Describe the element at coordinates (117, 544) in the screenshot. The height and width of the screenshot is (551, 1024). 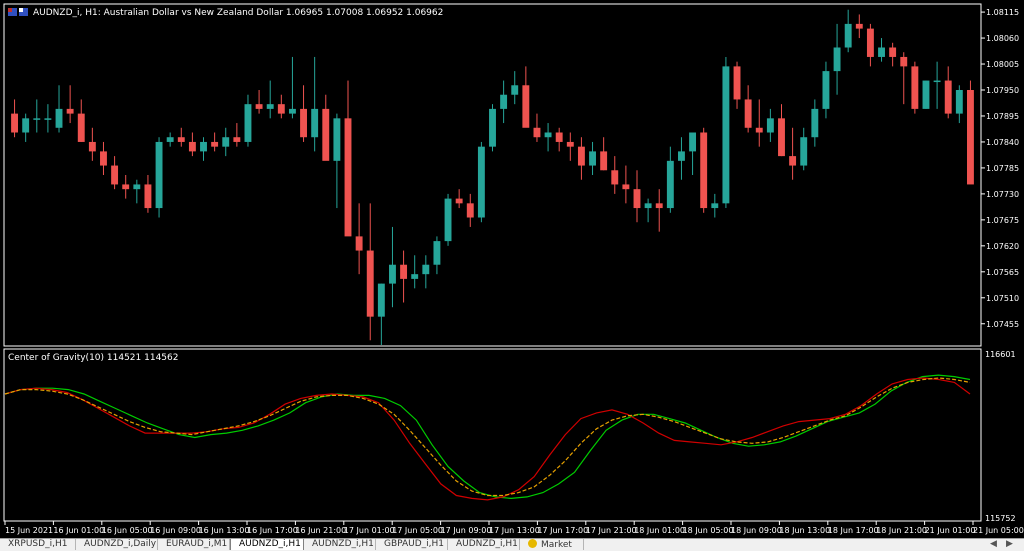
I see `tab-audnzd-daily: AUDNZD_i,Daily` at that location.